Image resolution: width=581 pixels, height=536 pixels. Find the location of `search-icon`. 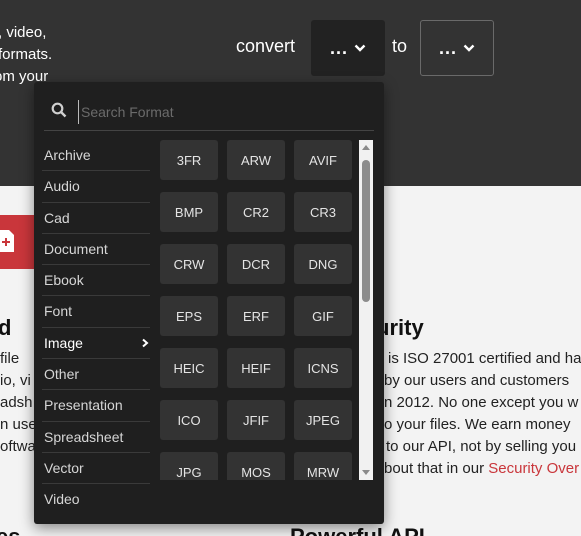

search-icon is located at coordinates (59, 110).